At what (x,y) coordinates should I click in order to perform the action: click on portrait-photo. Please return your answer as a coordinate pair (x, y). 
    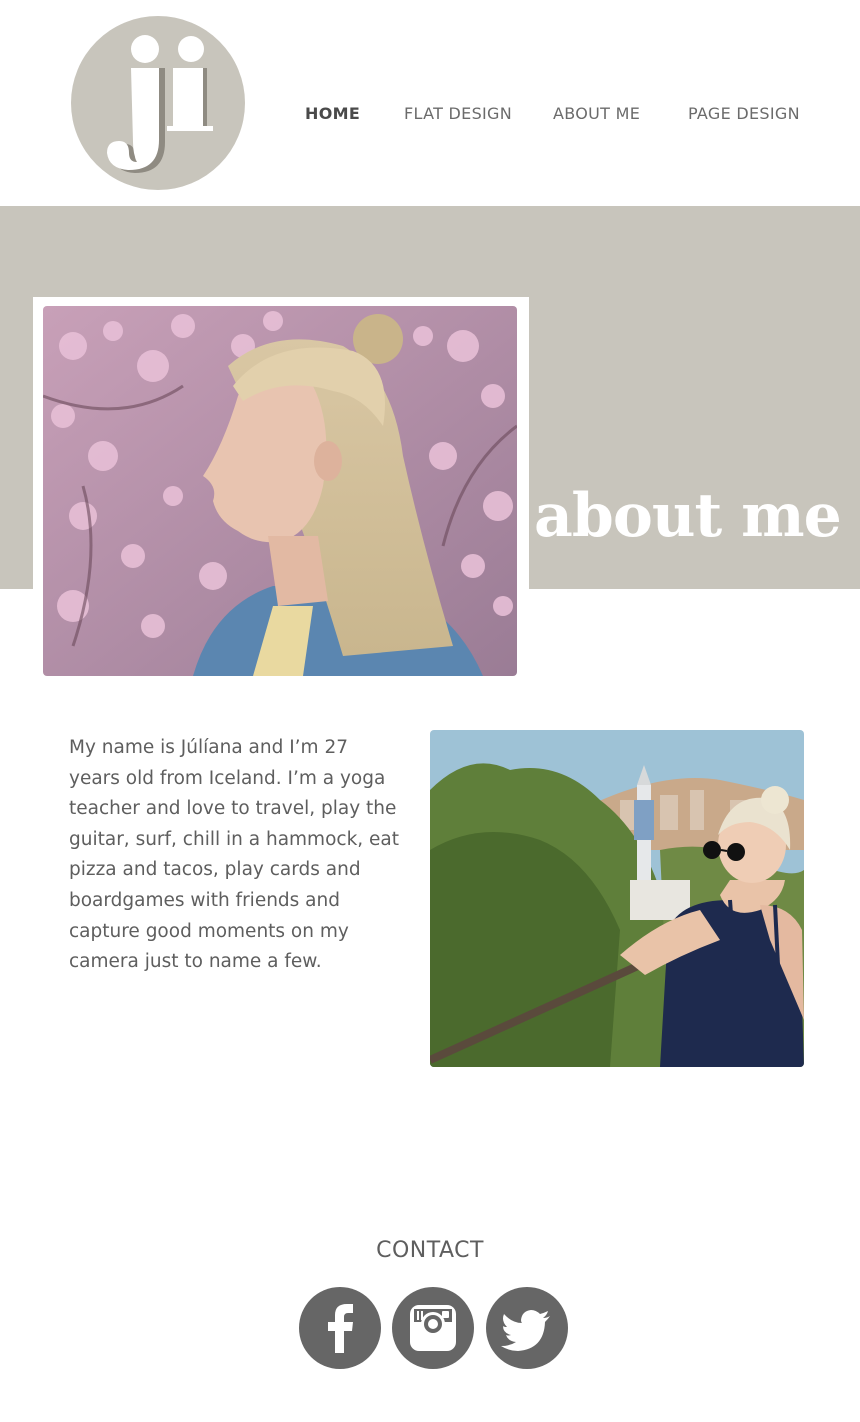
    Looking at the image, I should click on (280, 491).